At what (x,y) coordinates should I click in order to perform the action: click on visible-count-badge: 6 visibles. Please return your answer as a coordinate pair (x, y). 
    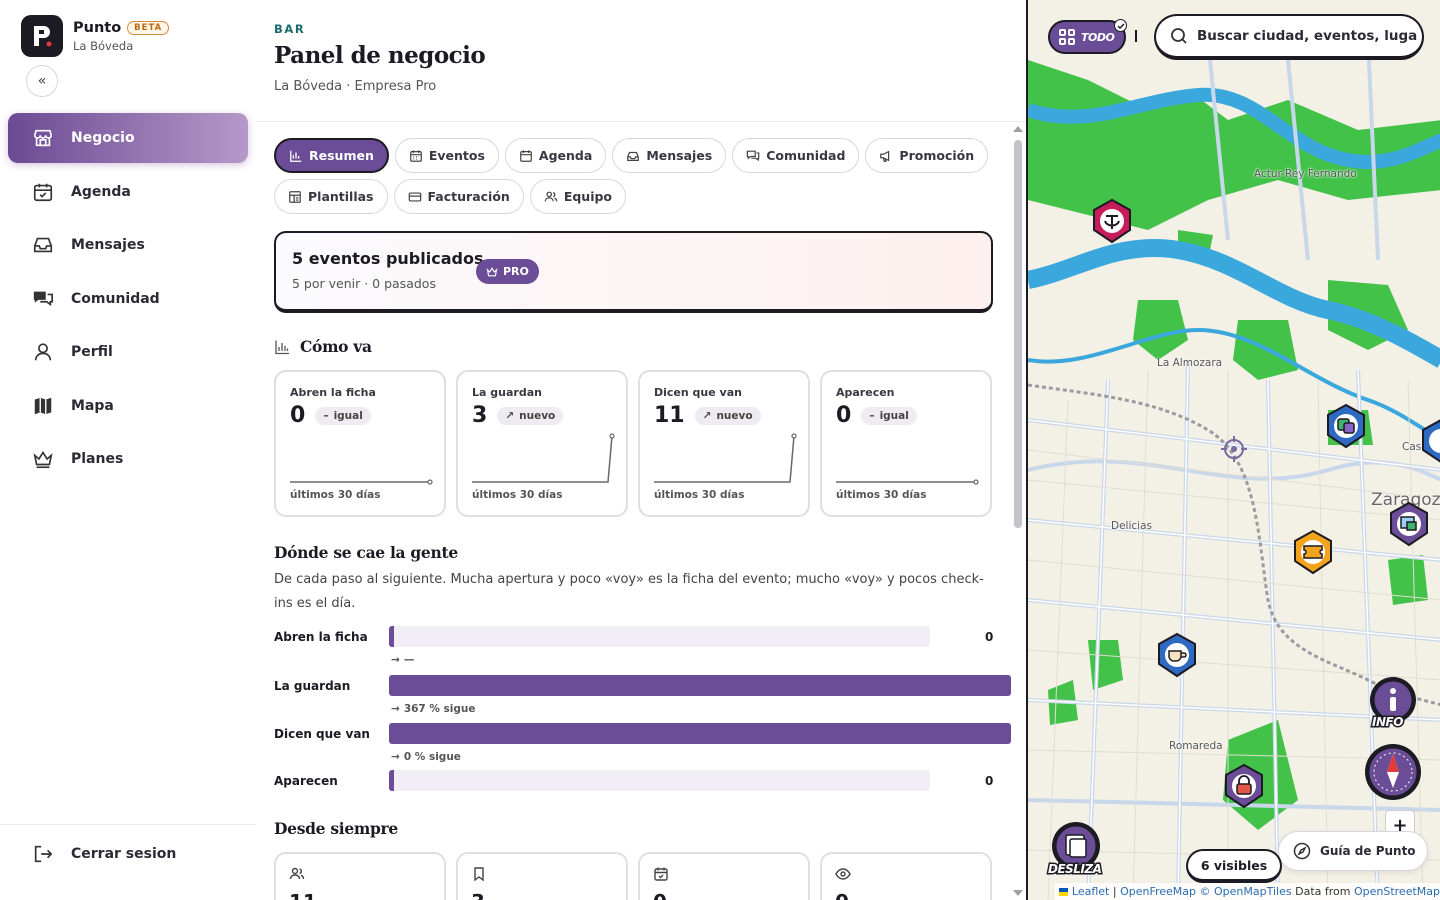
    Looking at the image, I should click on (1234, 866).